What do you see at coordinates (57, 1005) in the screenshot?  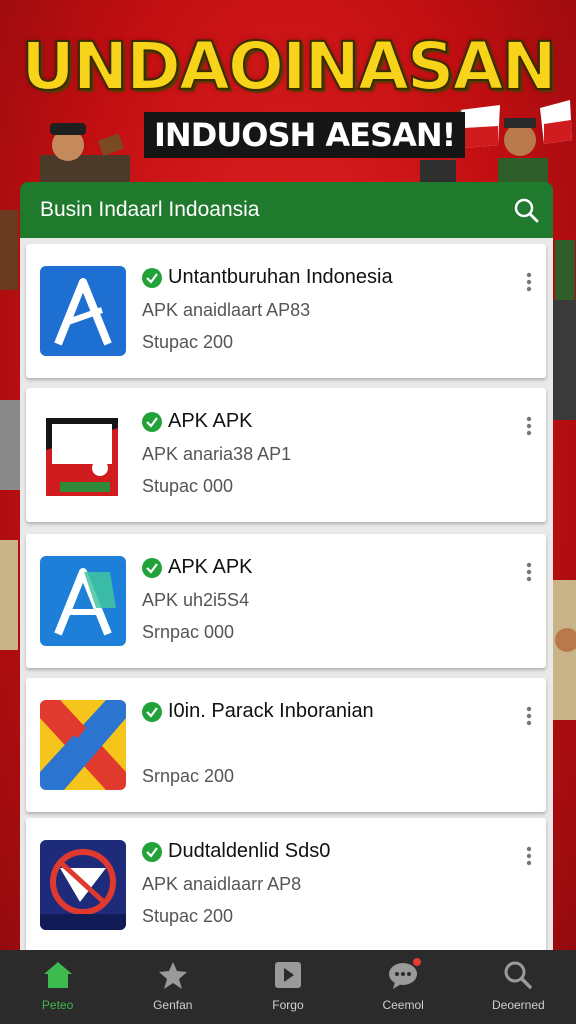 I see `nav-label: Peteo` at bounding box center [57, 1005].